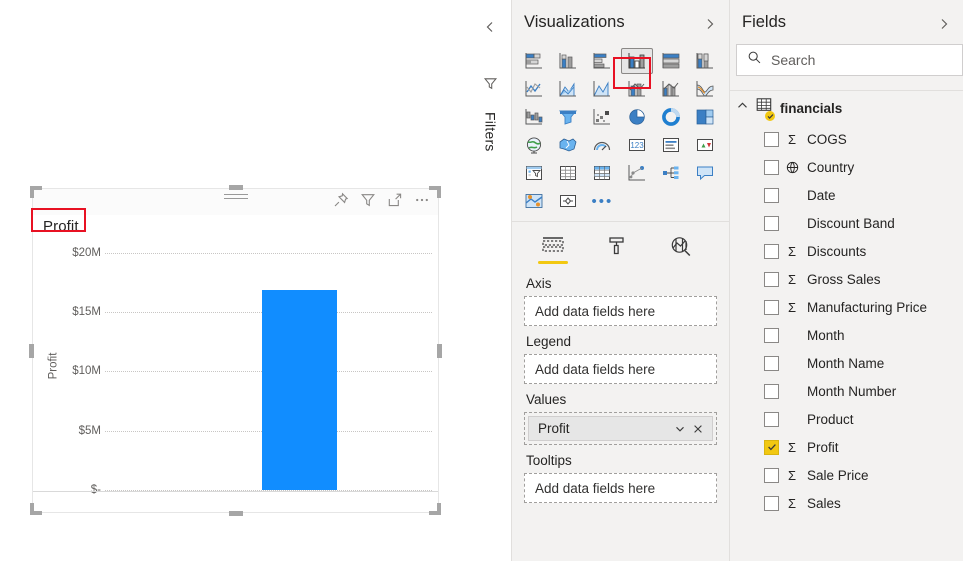 The width and height of the screenshot is (963, 561). I want to click on line-and-stacked-column-chart-icon, so click(637, 89).